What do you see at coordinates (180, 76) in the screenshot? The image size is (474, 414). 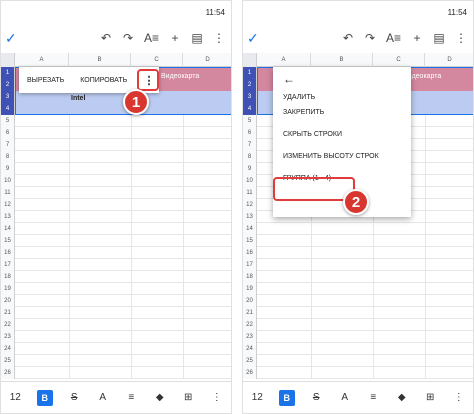 I see `cell-videocard: Видеокарта` at bounding box center [180, 76].